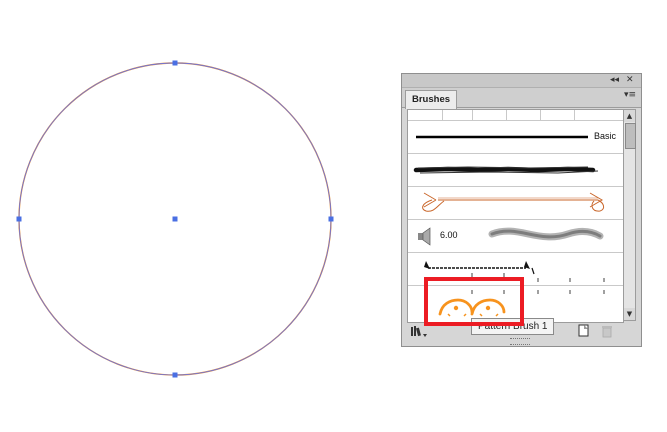 The height and width of the screenshot is (432, 667). I want to click on scroll-thumb, so click(630, 136).